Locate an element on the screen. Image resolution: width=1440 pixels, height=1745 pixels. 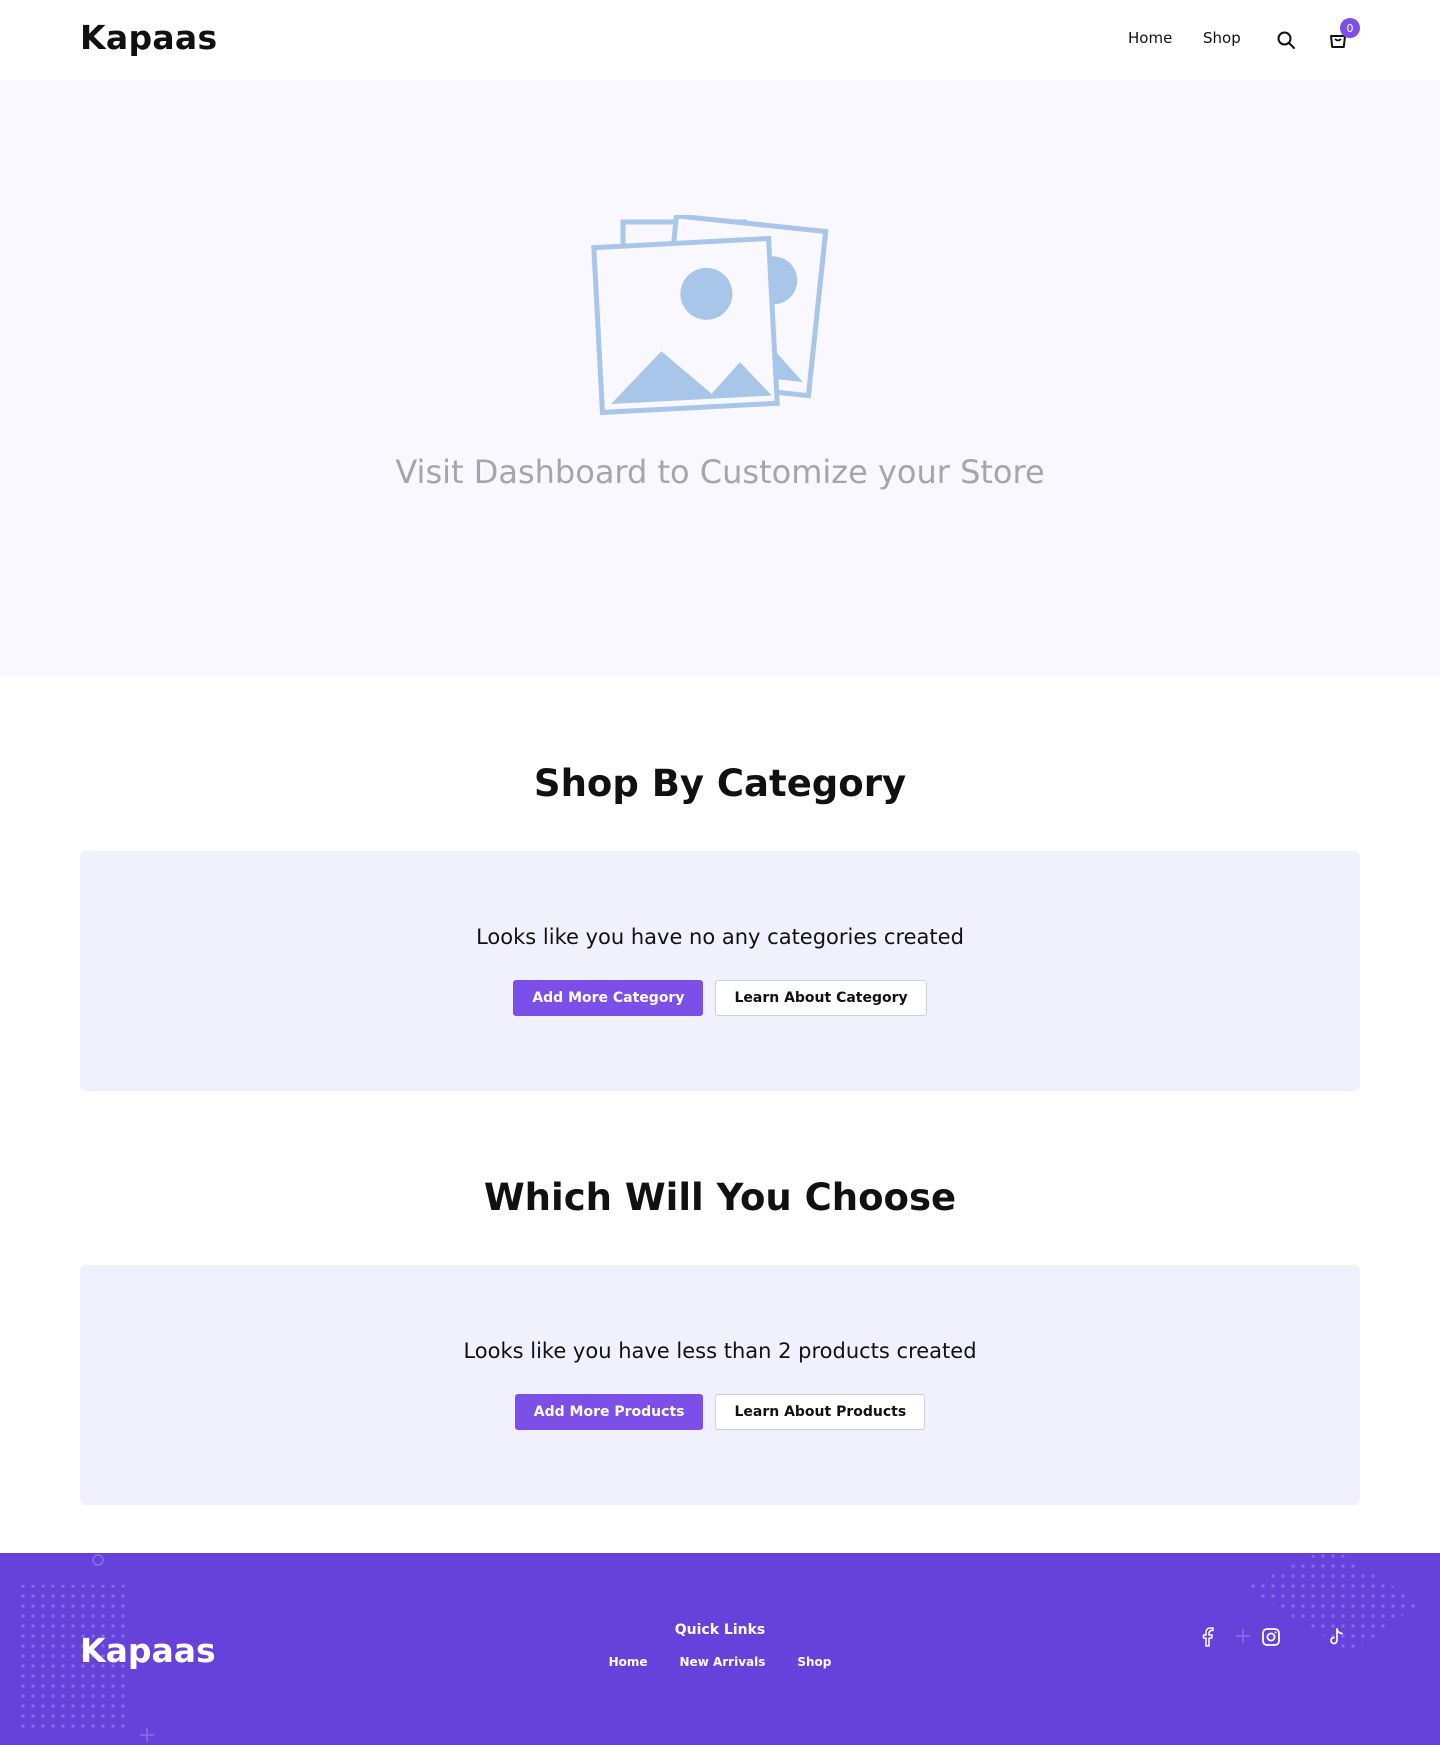
shop-by-category-title: Shop By Category is located at coordinates (720, 783).